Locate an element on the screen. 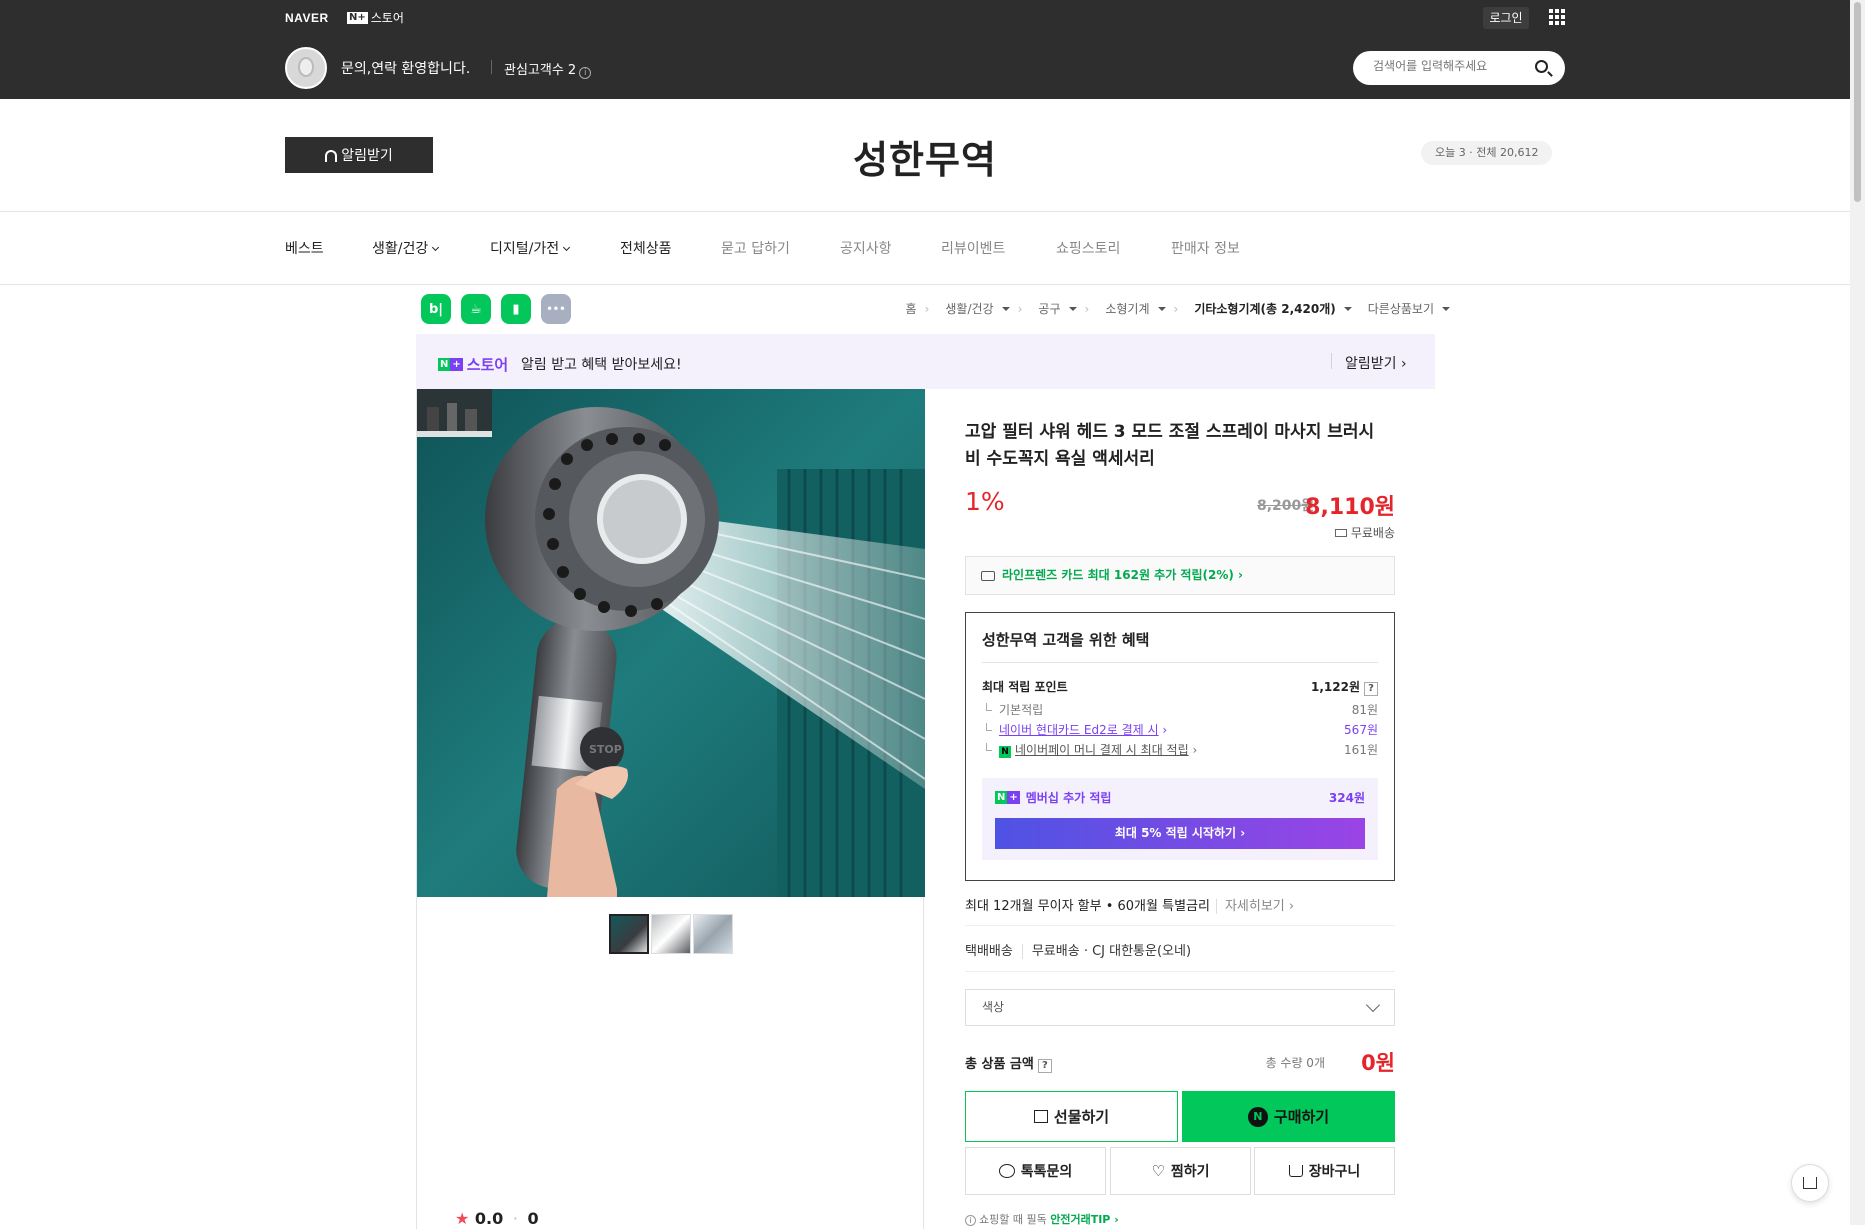 Image resolution: width=1865 pixels, height=1229 pixels. banner-alarm-link: 알림받기 › is located at coordinates (1376, 363).